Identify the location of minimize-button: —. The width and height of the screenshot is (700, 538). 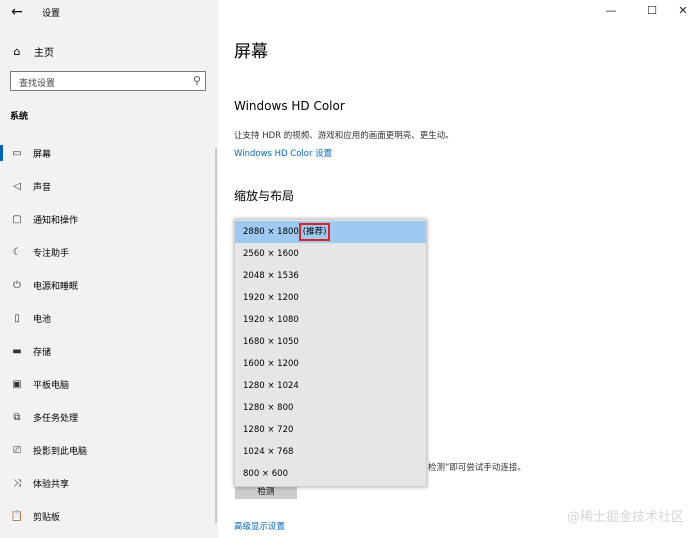
(611, 11).